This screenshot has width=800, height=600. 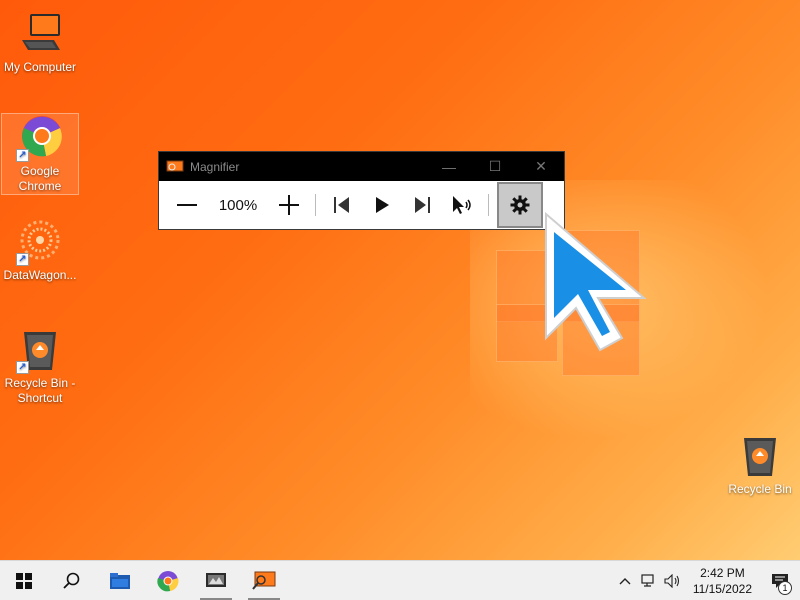 I want to click on previous-paragraph-icon, so click(x=341, y=205).